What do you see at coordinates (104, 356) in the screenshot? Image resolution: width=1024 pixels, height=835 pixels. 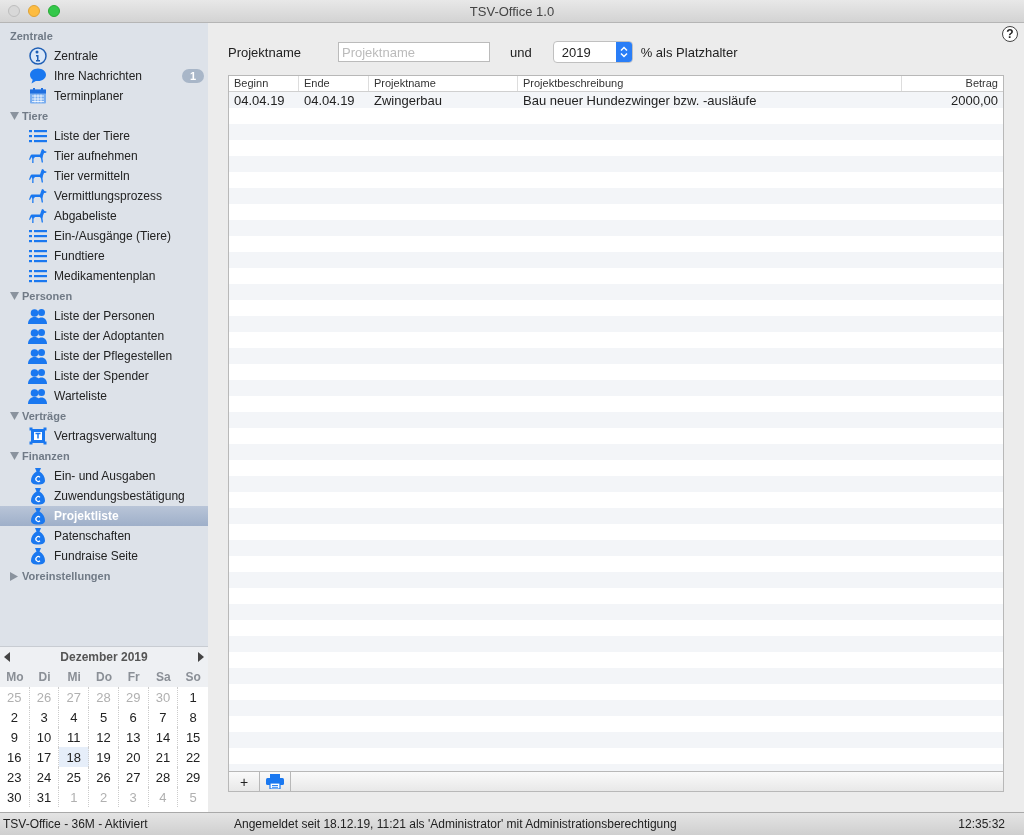 I see `sidebar-item: Liste der Pflegestellen` at bounding box center [104, 356].